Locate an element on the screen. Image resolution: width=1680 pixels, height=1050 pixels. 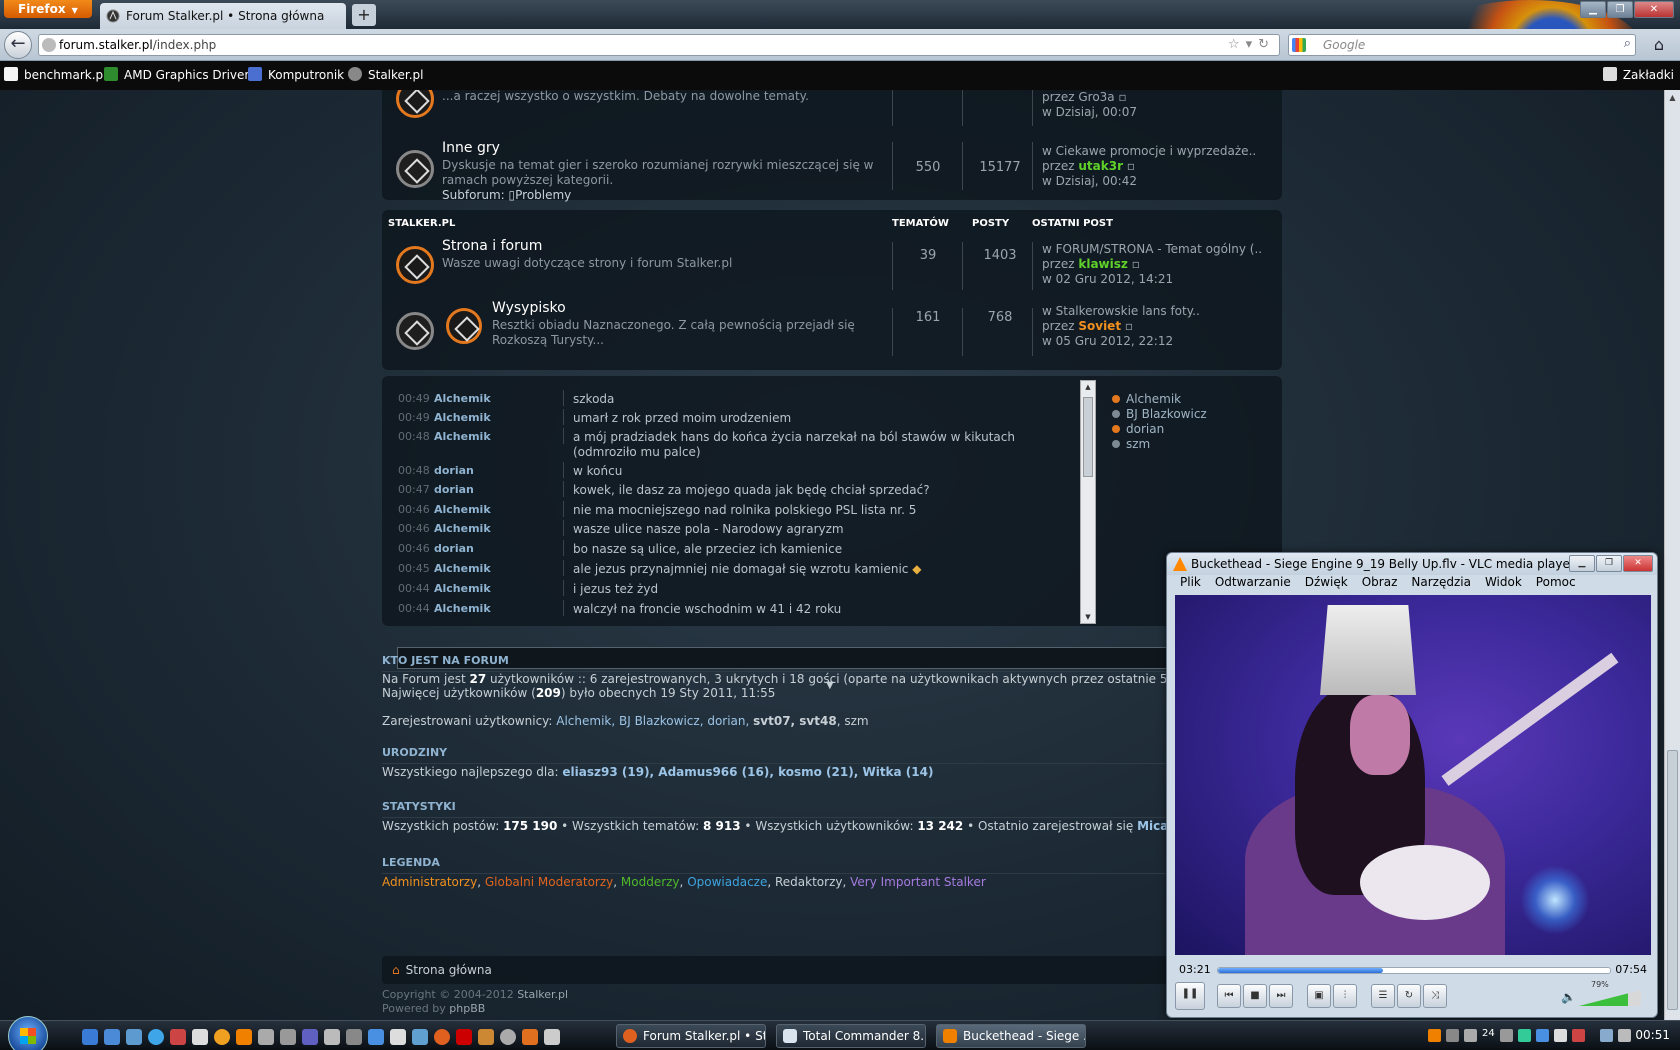
back-button: ← is located at coordinates (18, 45).